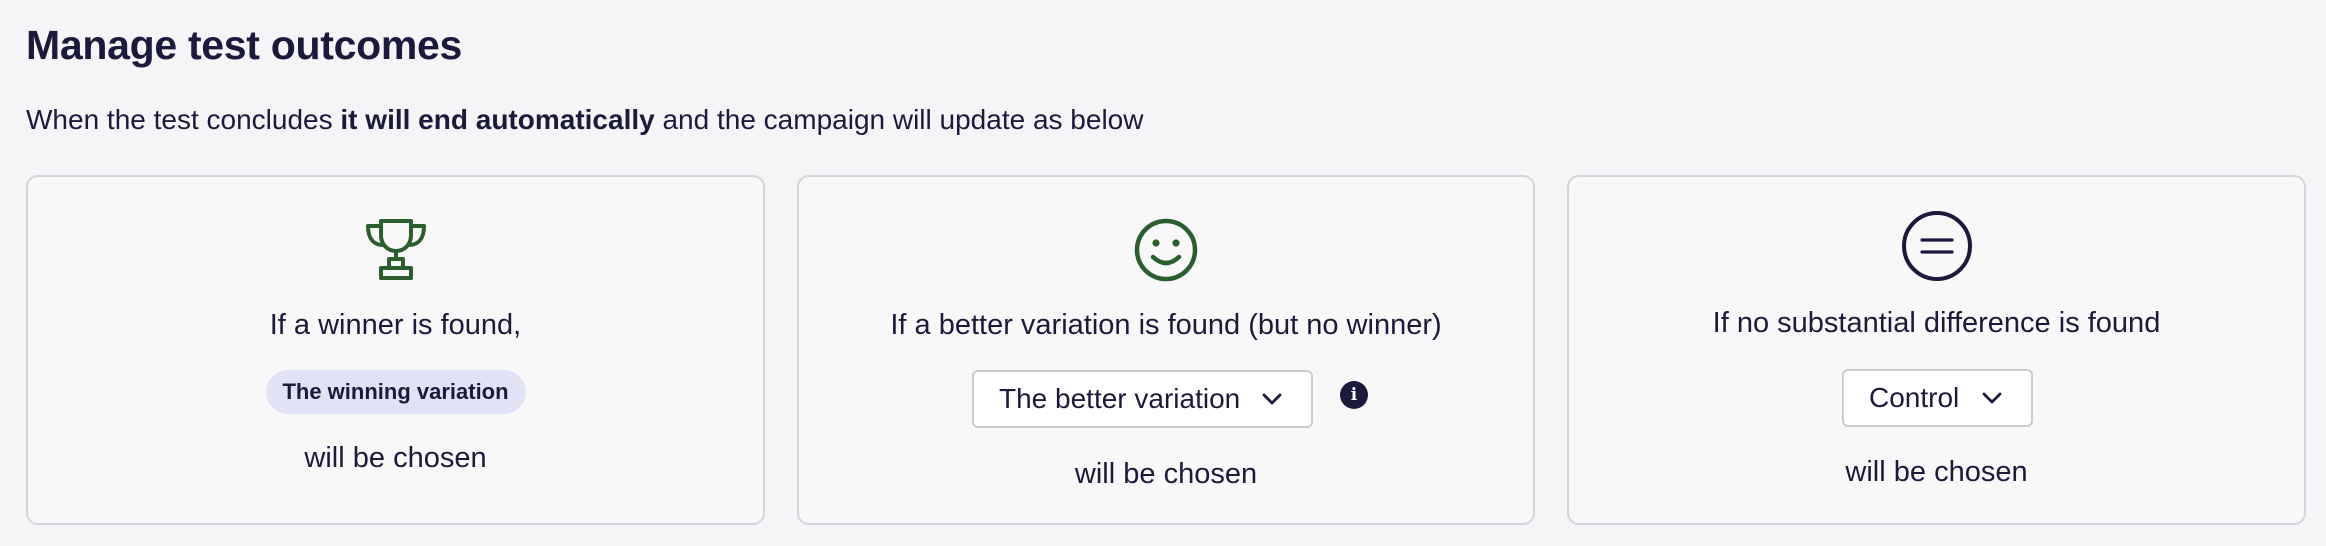 This screenshot has height=546, width=2326. I want to click on description-suffix: and the campaign will update as below, so click(899, 119).